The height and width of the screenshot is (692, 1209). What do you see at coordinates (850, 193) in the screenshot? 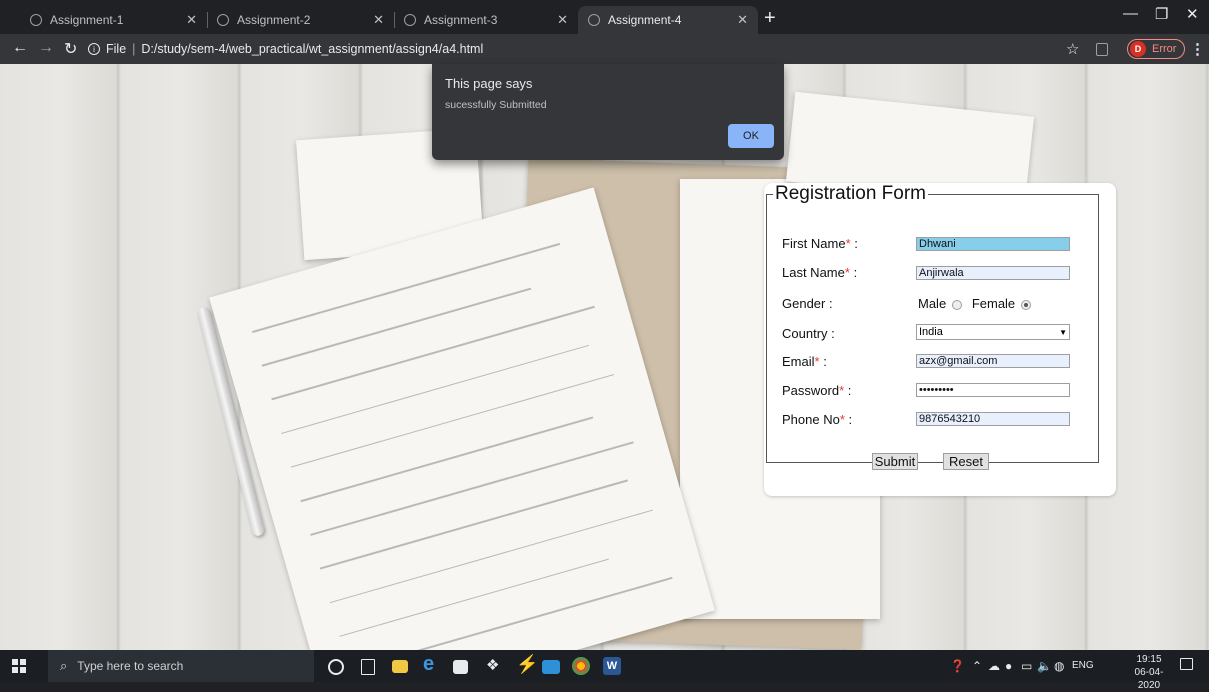
I see `form-legend: Registration Form` at bounding box center [850, 193].